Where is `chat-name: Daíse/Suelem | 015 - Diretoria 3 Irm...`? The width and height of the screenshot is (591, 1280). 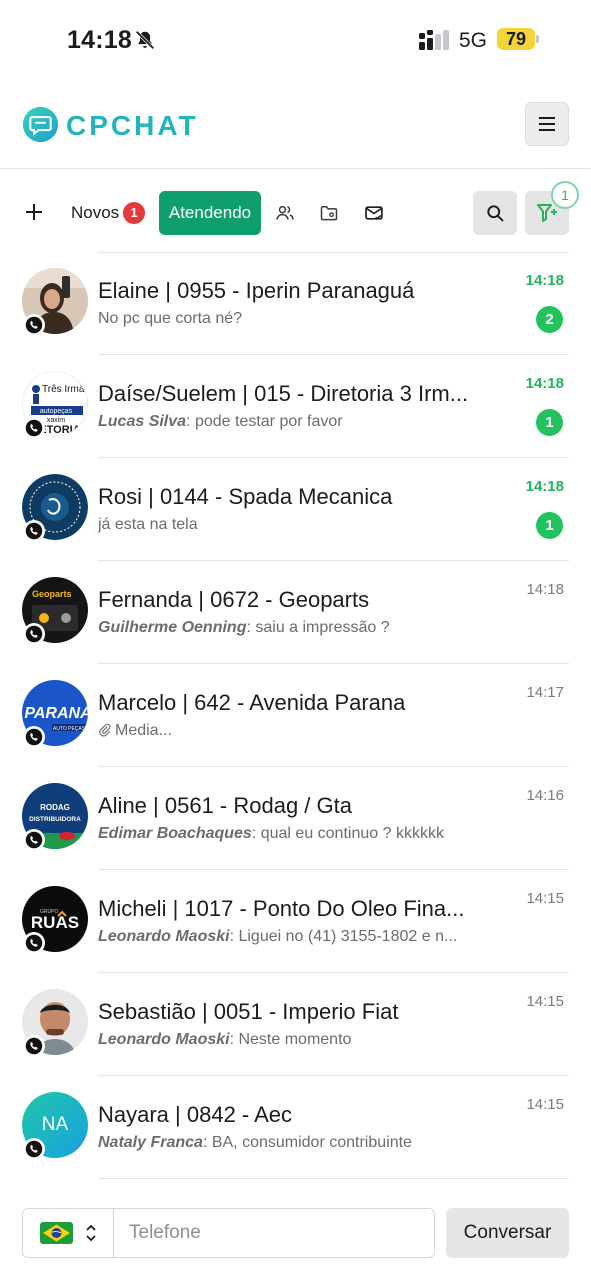
chat-name: Daíse/Suelem | 015 - Diretoria 3 Irm... is located at coordinates (283, 393).